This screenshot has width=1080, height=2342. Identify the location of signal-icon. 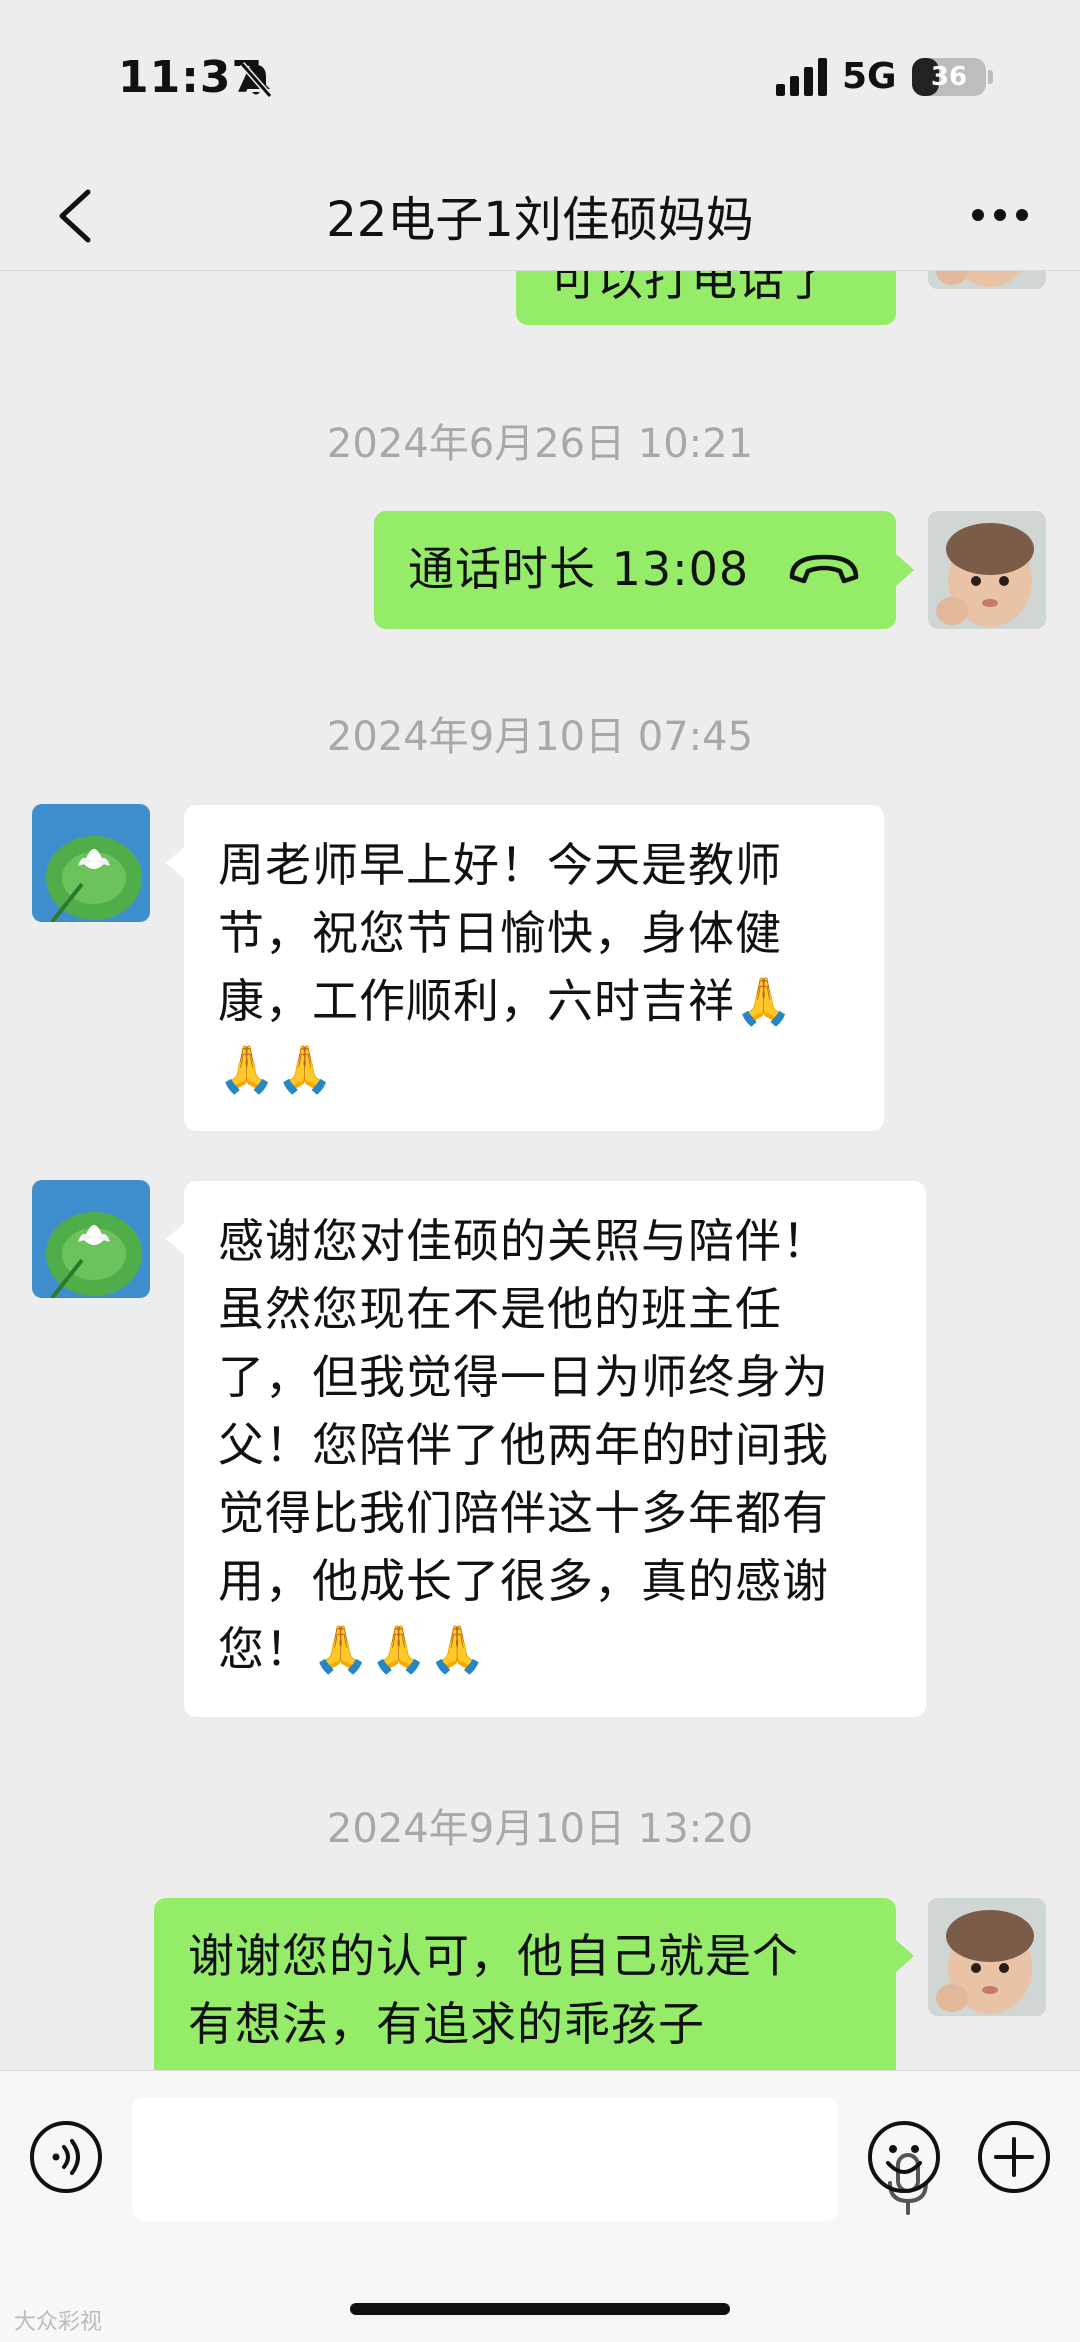
(801, 77).